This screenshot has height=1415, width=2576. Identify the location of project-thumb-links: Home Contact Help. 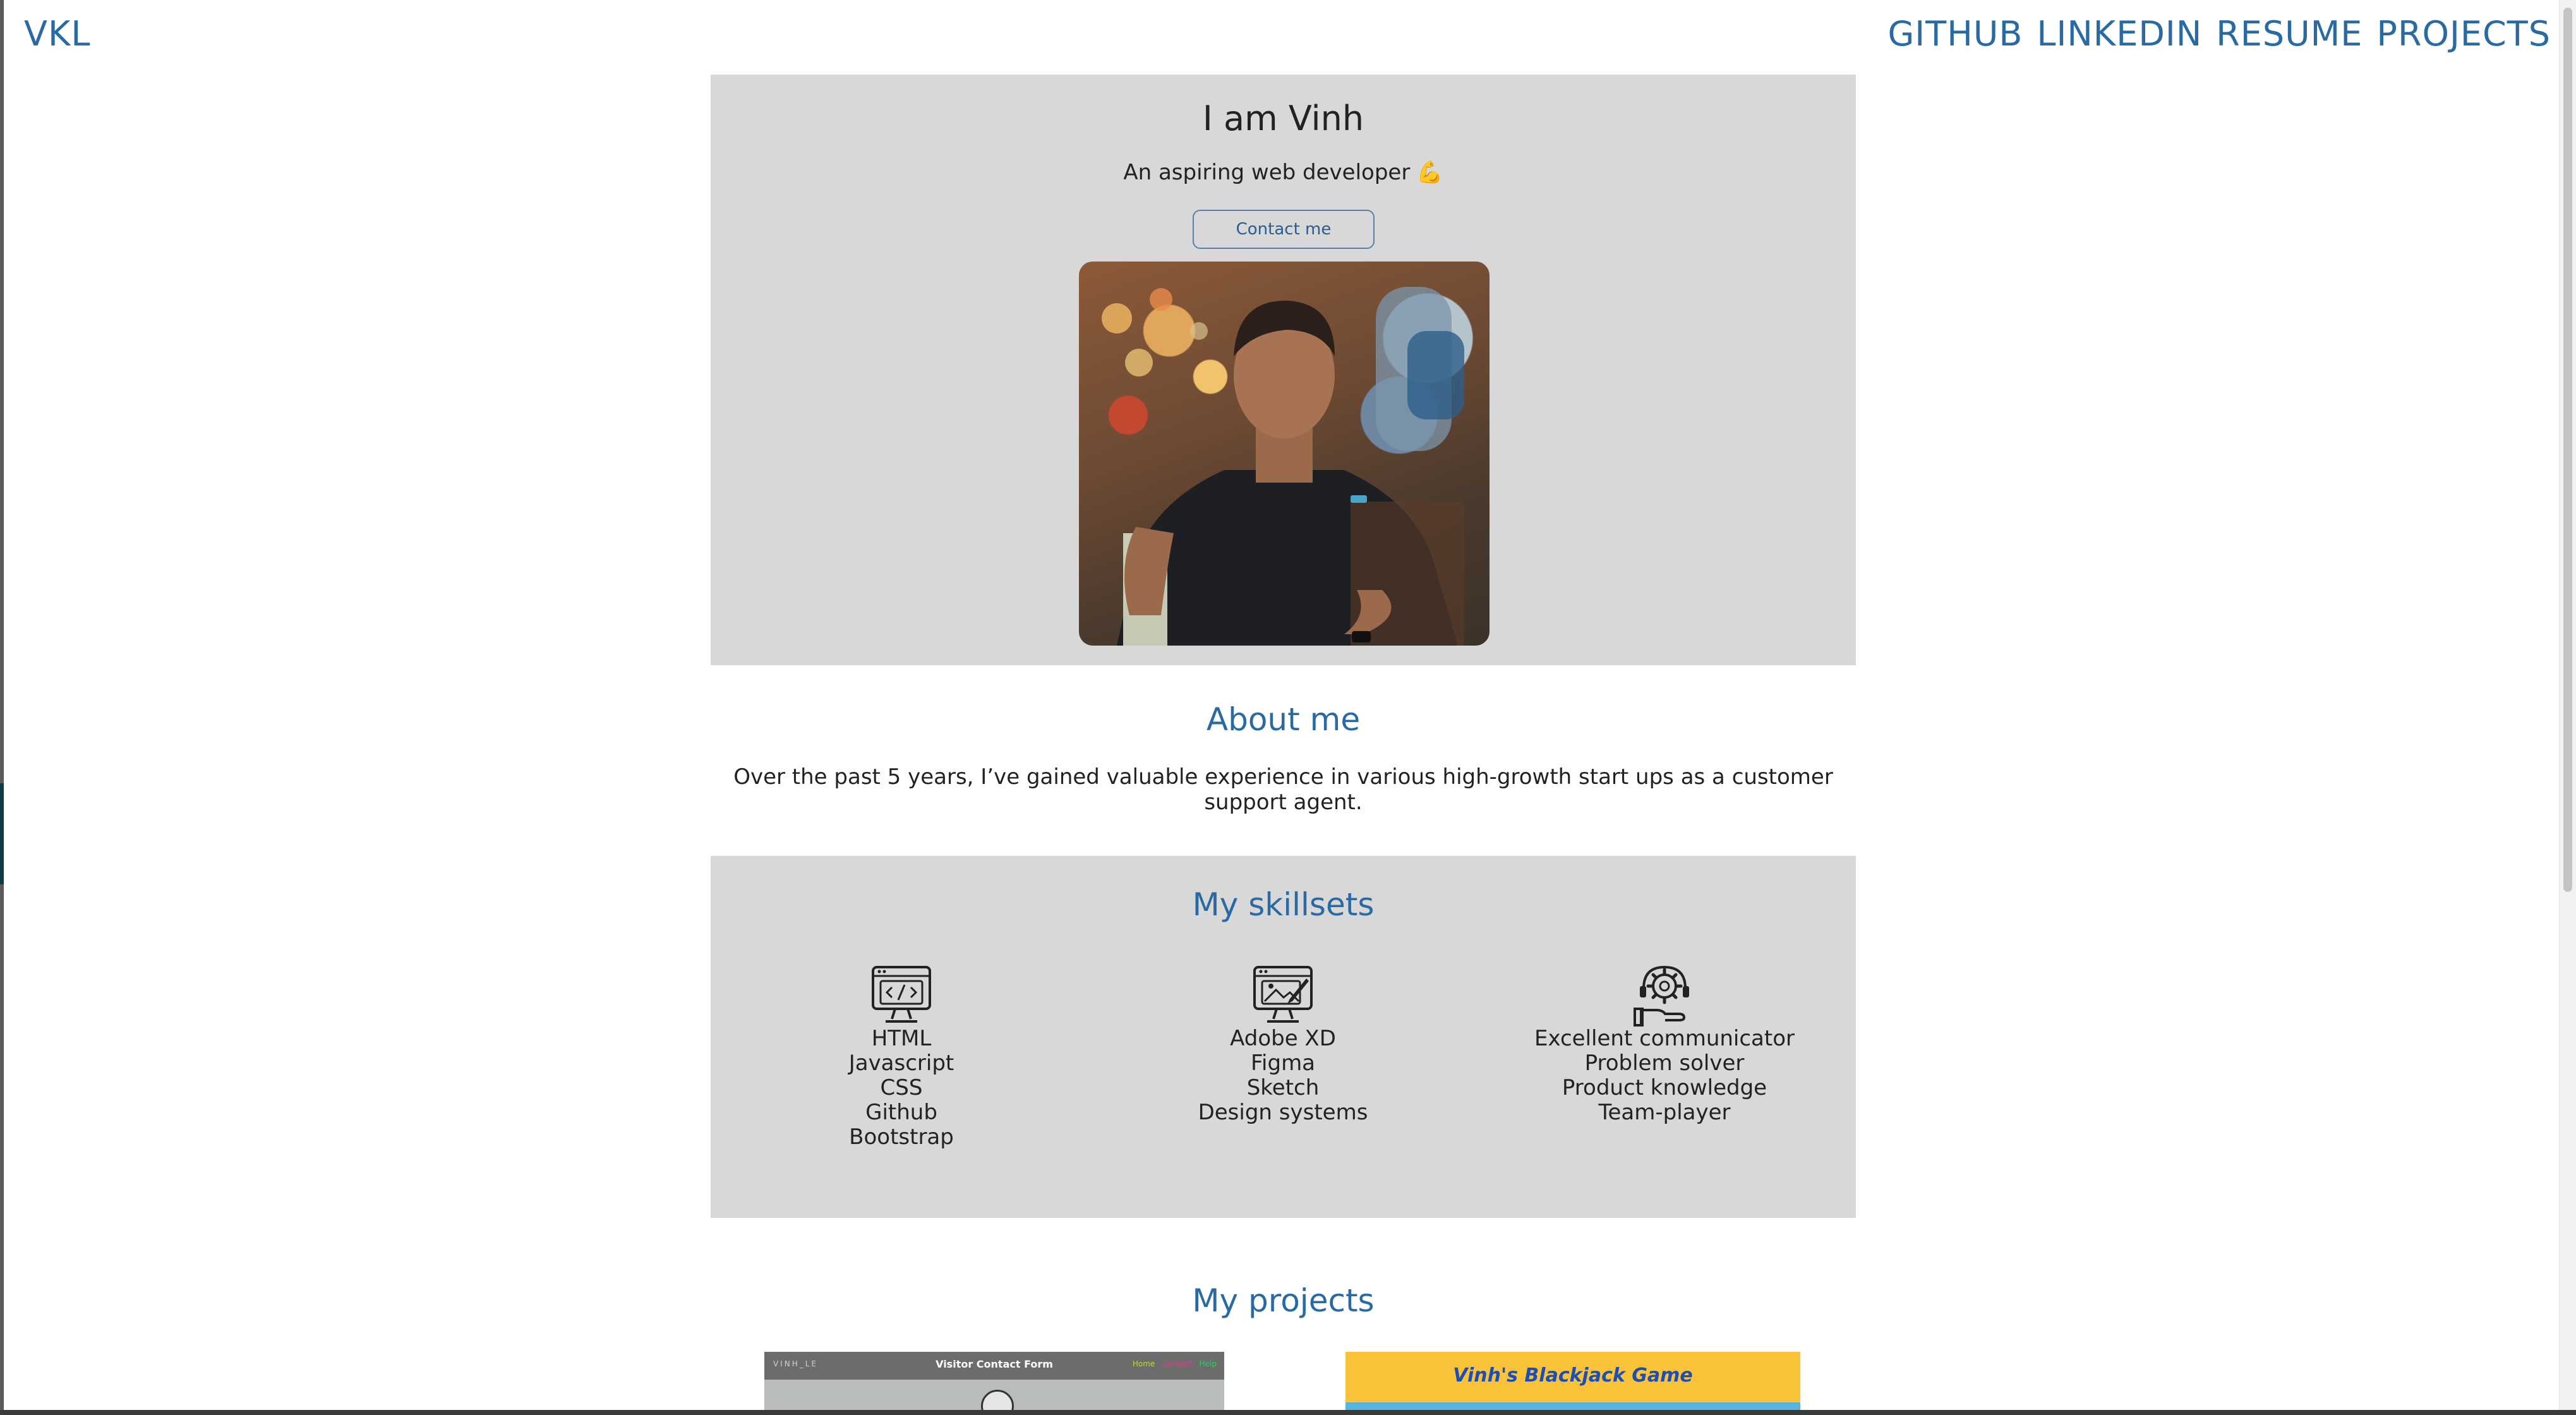
(1172, 1364).